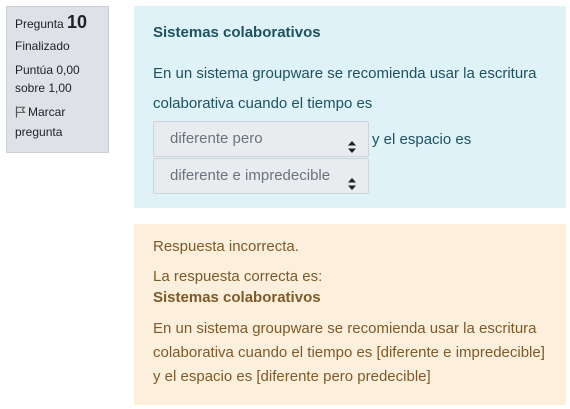 The width and height of the screenshot is (570, 409). I want to click on space-select: diferente e impredecible, so click(261, 176).